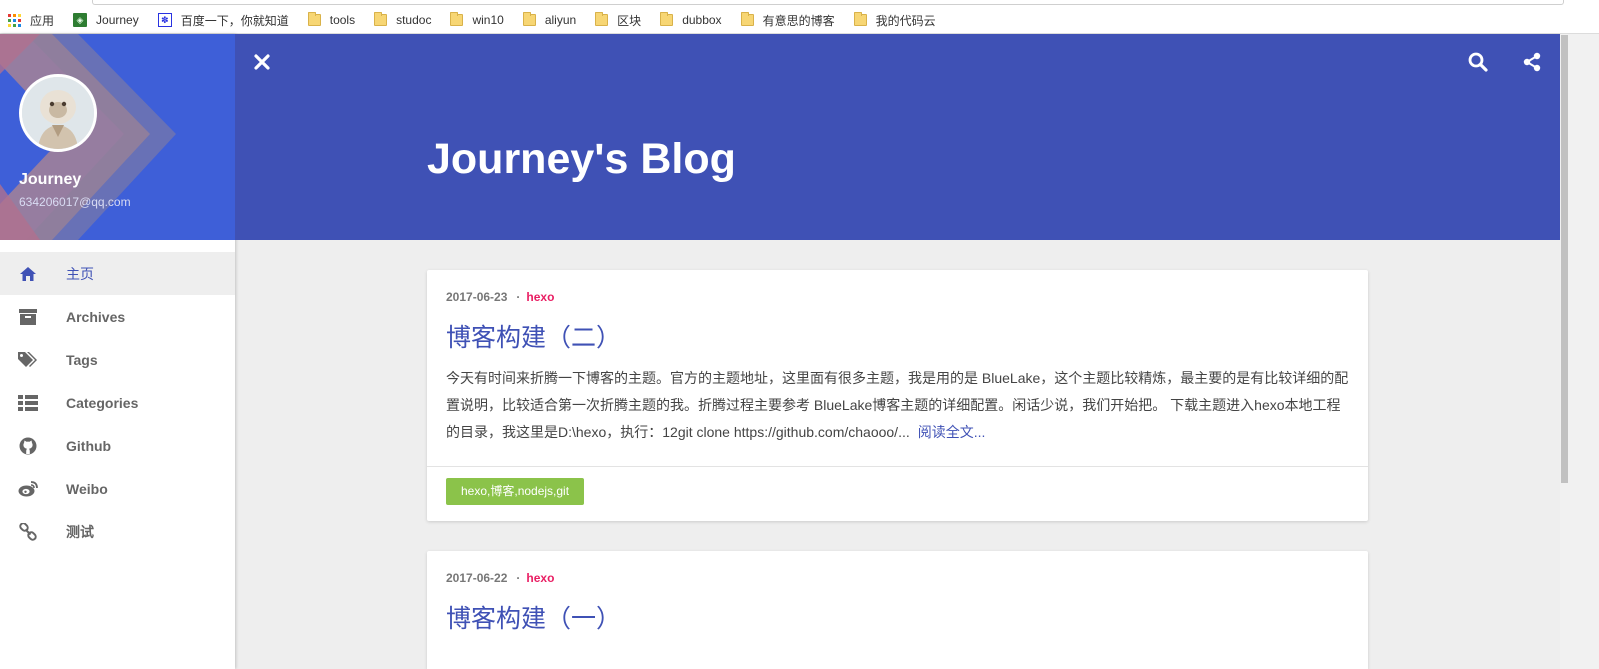 The image size is (1599, 669). What do you see at coordinates (342, 20) in the screenshot?
I see `bookmark-label: tools` at bounding box center [342, 20].